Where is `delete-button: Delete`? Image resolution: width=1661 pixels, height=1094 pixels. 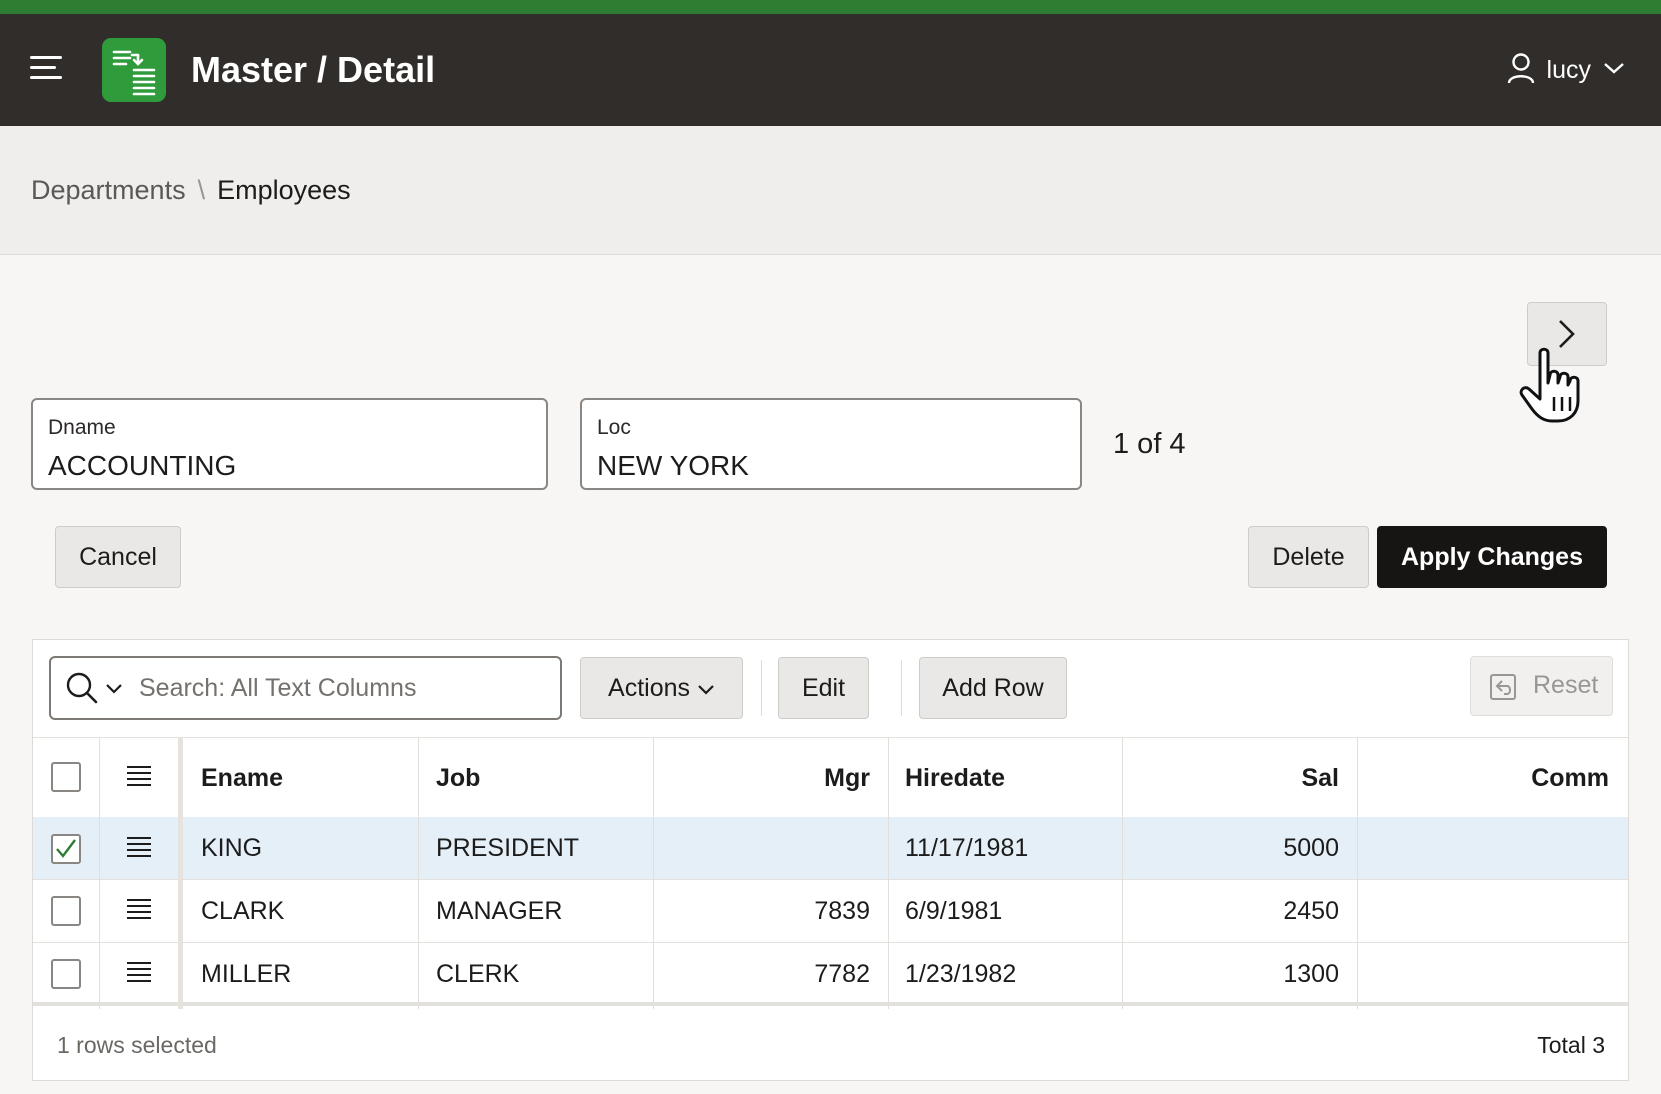 delete-button: Delete is located at coordinates (1308, 557).